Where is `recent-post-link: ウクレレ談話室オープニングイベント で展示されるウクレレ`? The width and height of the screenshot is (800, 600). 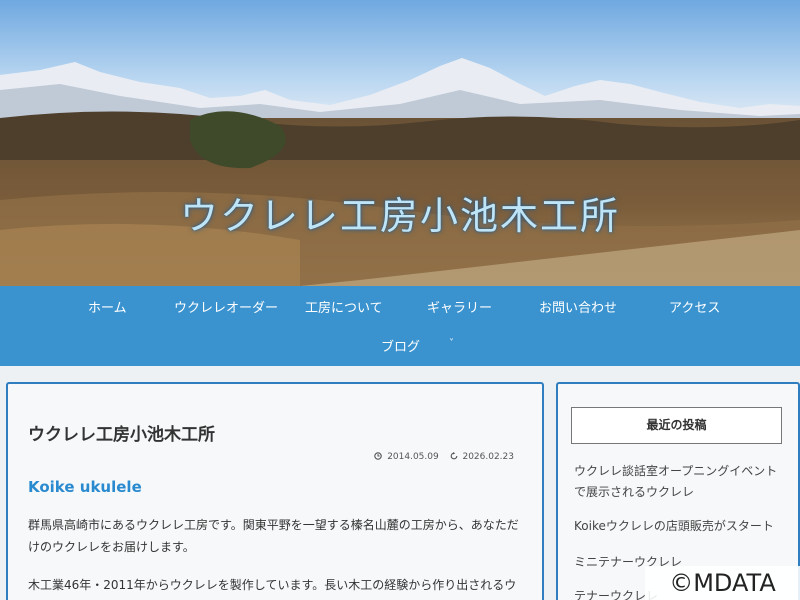 recent-post-link: ウクレレ談話室オープニングイベント で展示されるウクレレ is located at coordinates (681, 482).